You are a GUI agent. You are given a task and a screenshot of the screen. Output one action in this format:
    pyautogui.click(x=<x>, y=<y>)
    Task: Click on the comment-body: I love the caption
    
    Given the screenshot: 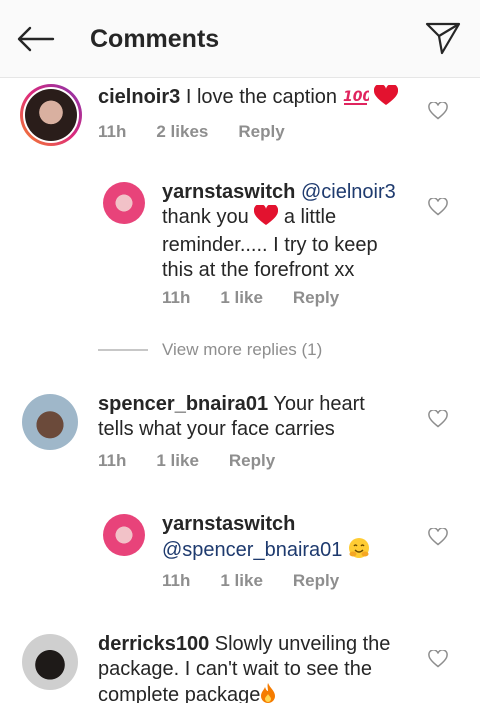 What is the action you would take?
    pyautogui.click(x=261, y=97)
    